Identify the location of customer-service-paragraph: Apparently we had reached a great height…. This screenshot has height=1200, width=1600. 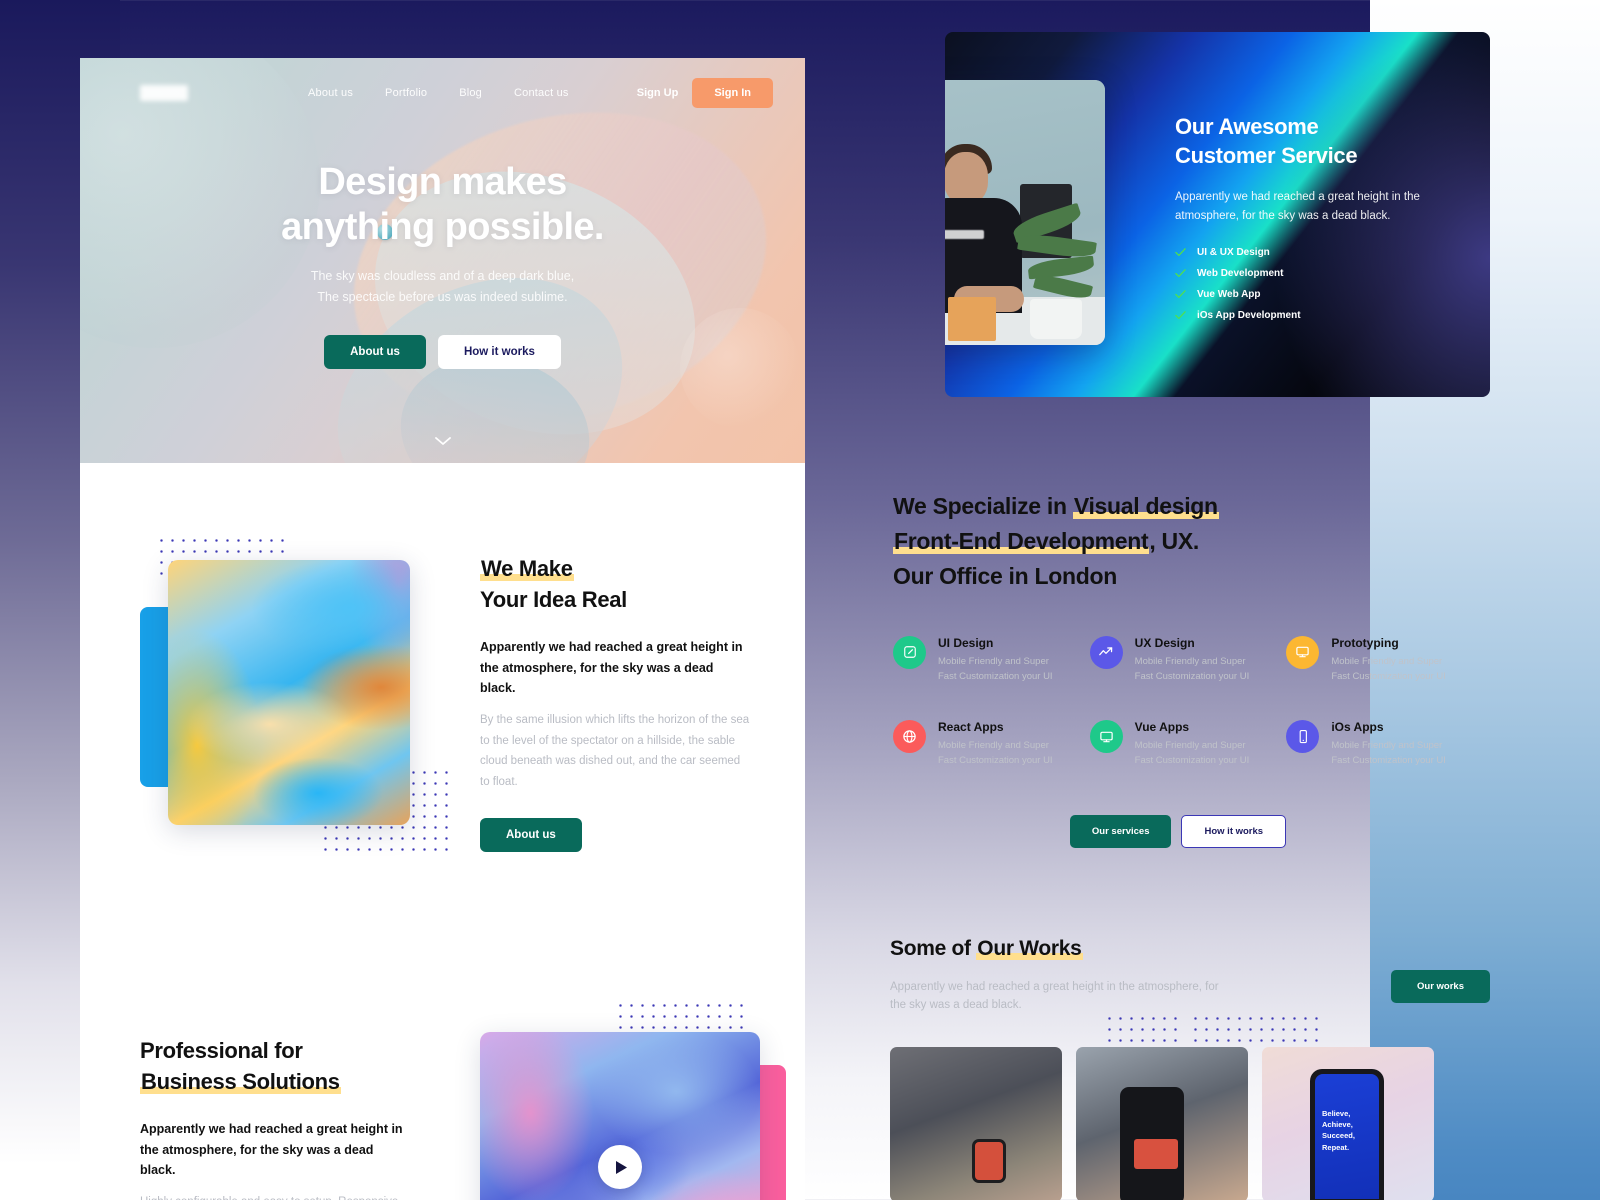
(1297, 206).